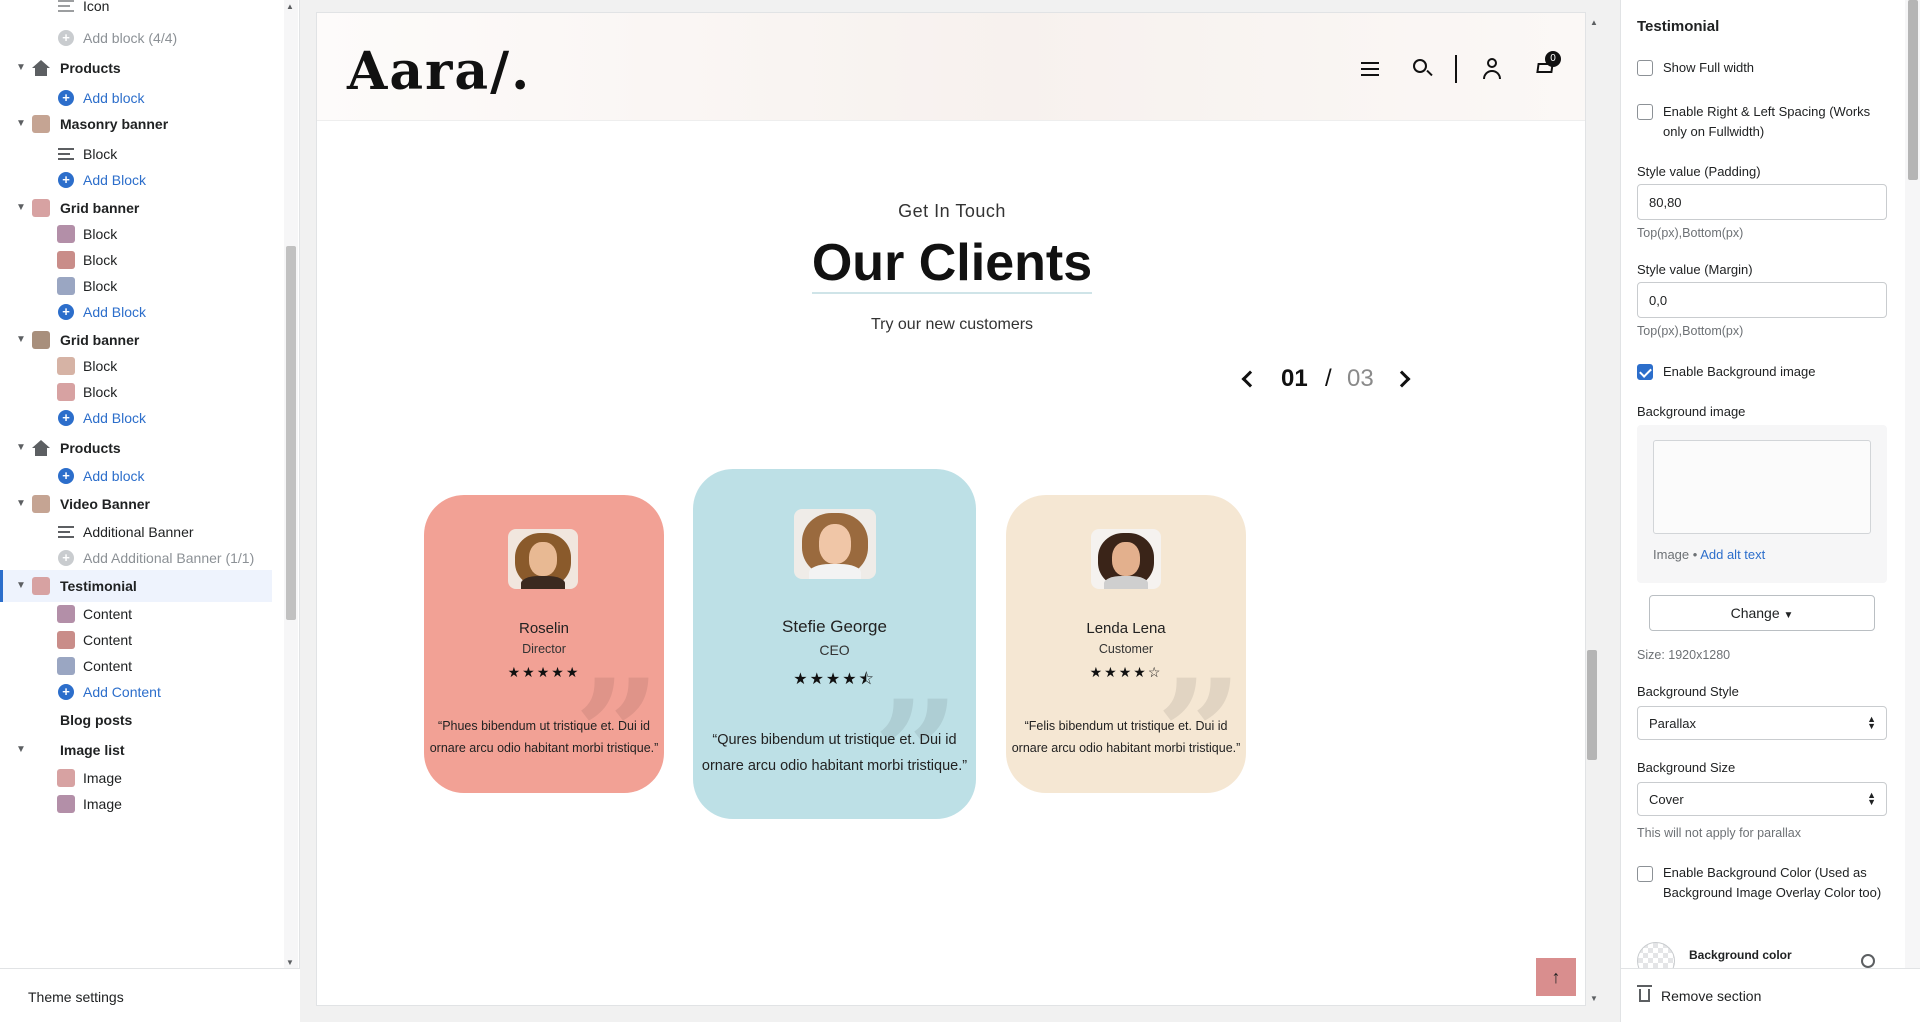 The image size is (1920, 1022). I want to click on sidebar-scrollbar, so click(291, 484).